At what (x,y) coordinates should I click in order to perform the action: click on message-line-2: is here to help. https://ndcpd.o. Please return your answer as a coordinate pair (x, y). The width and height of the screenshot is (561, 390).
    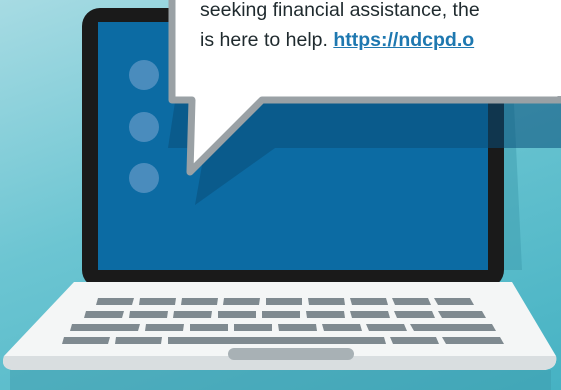
    Looking at the image, I should click on (380, 40).